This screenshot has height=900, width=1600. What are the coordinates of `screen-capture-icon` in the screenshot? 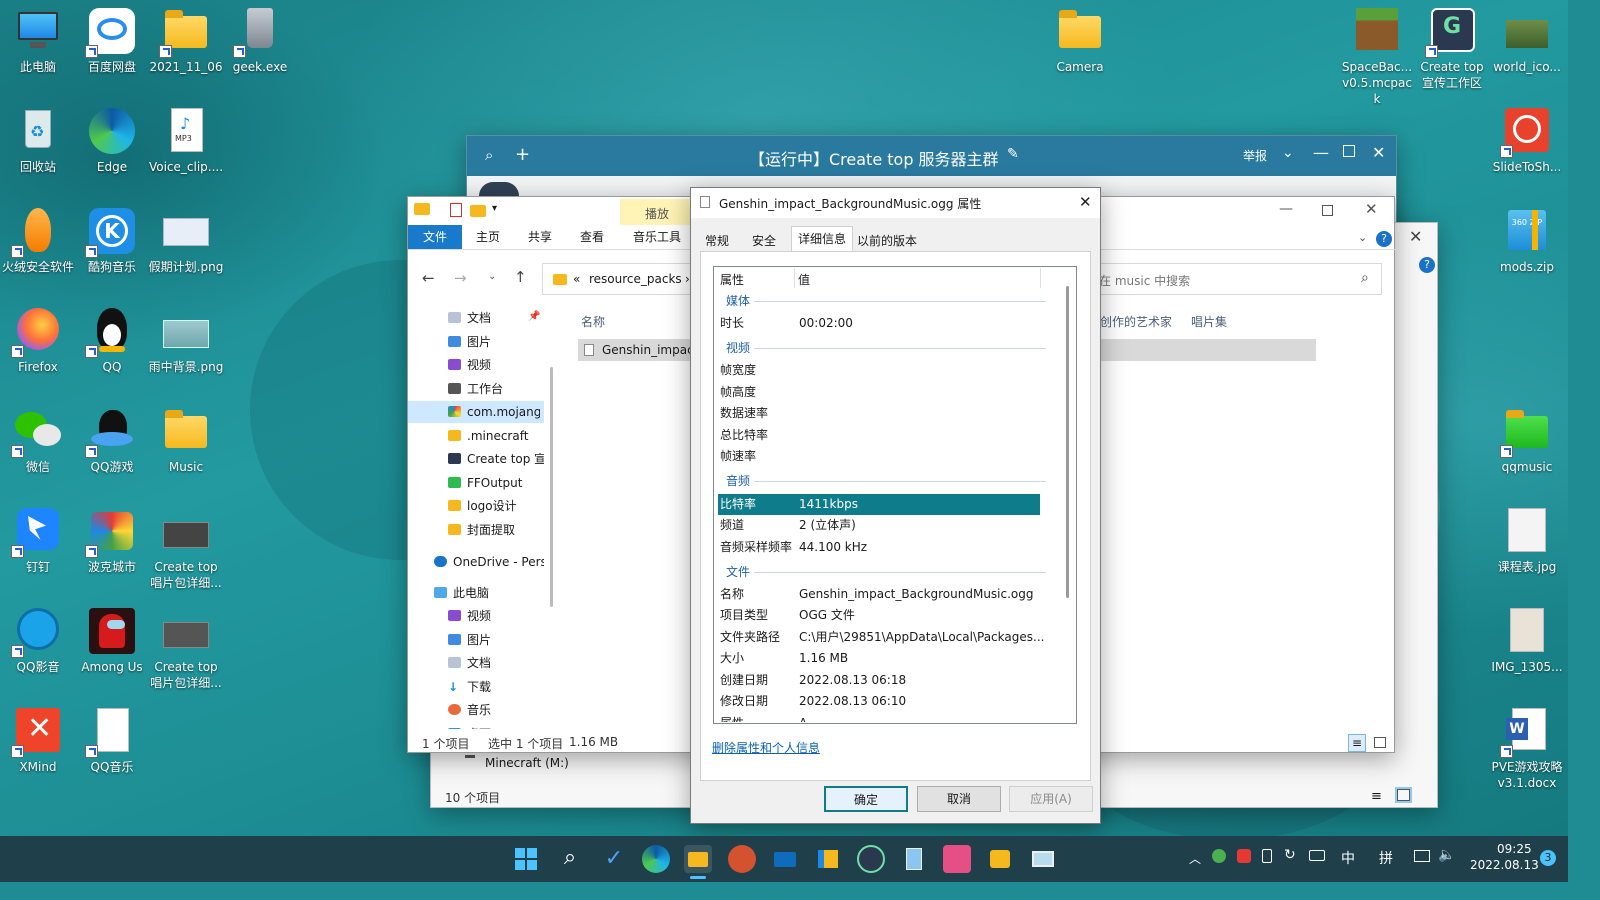 It's located at (1043, 859).